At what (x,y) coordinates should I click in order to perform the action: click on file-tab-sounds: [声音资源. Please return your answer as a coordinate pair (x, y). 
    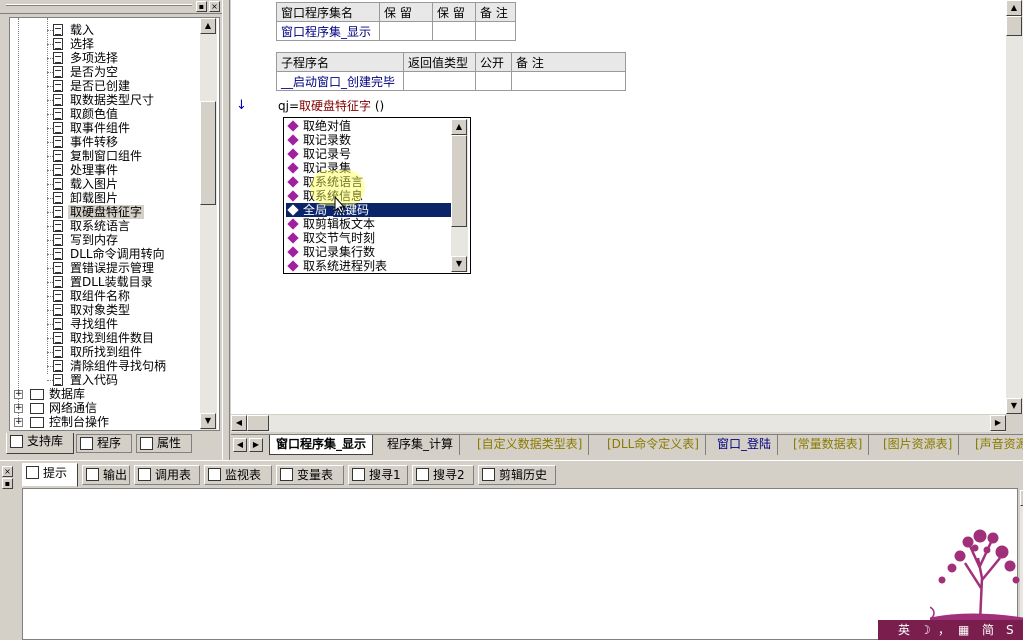
    Looking at the image, I should click on (996, 445).